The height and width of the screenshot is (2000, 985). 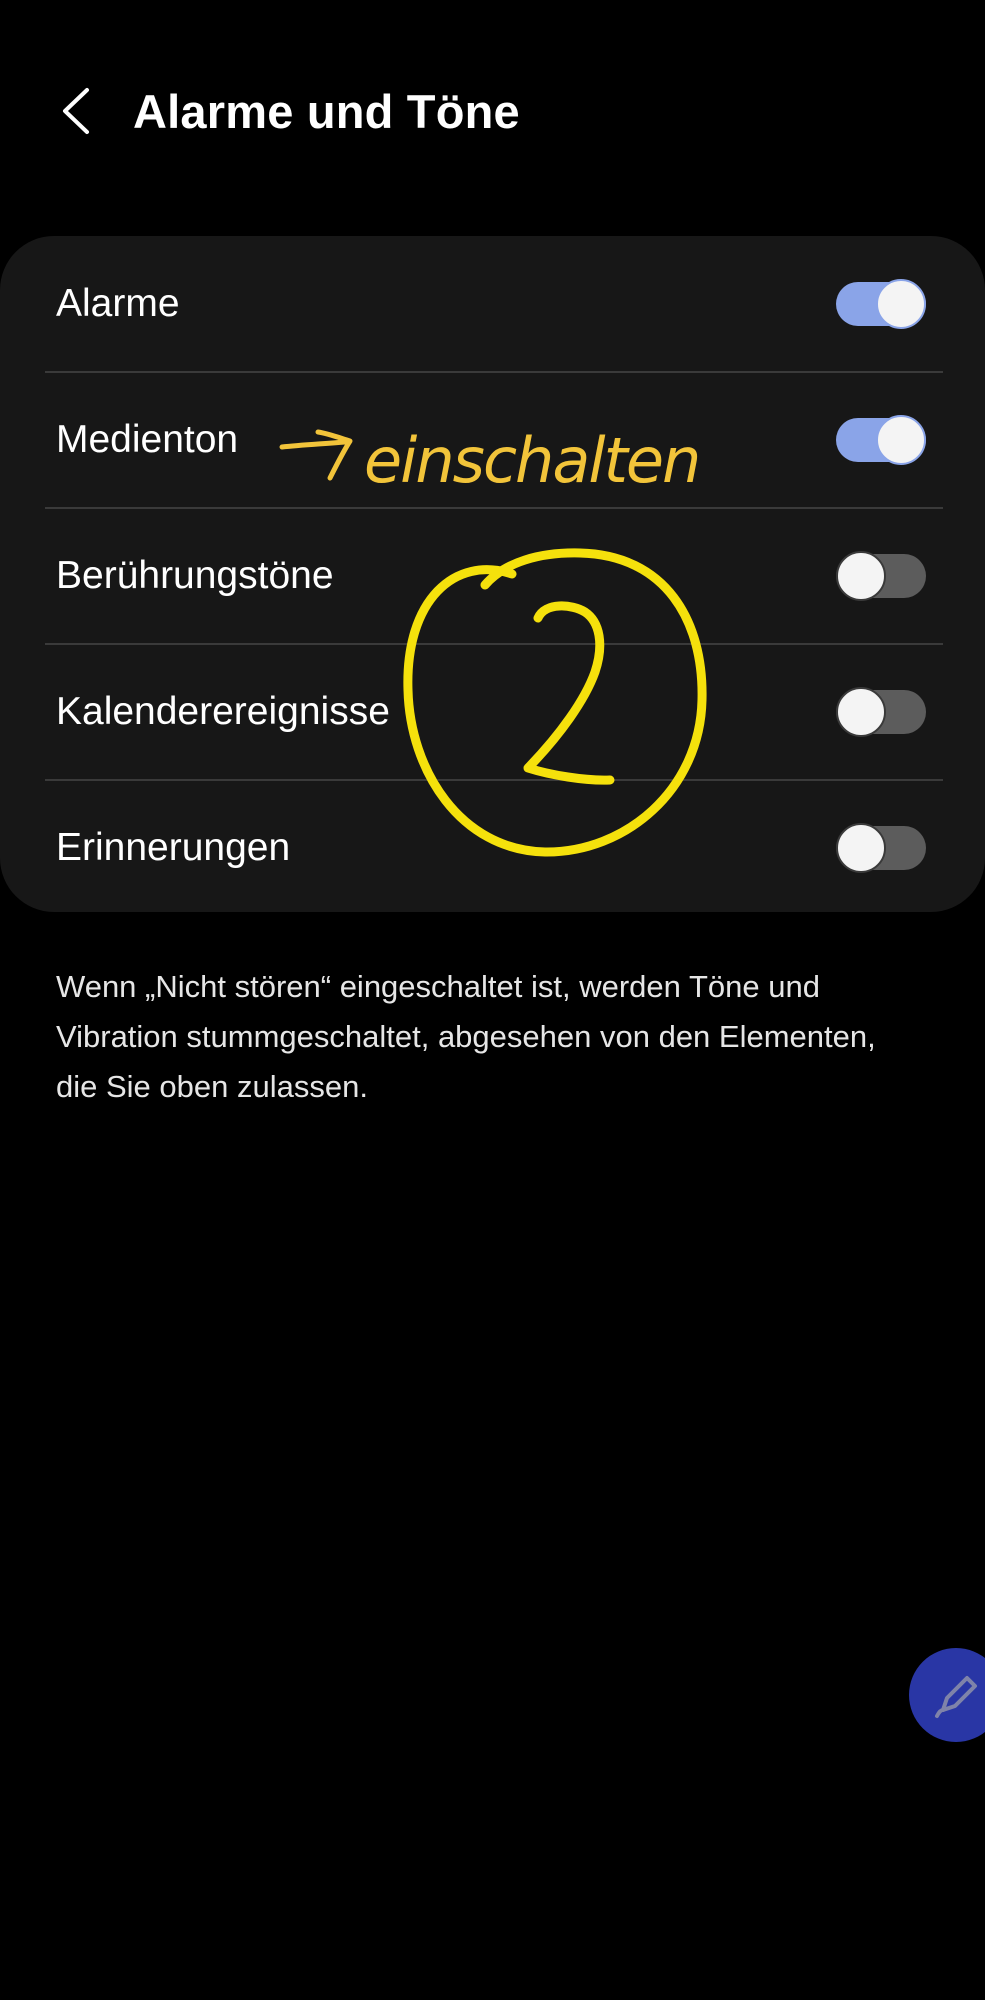 What do you see at coordinates (195, 575) in the screenshot?
I see `setting-label: Berührungstöne` at bounding box center [195, 575].